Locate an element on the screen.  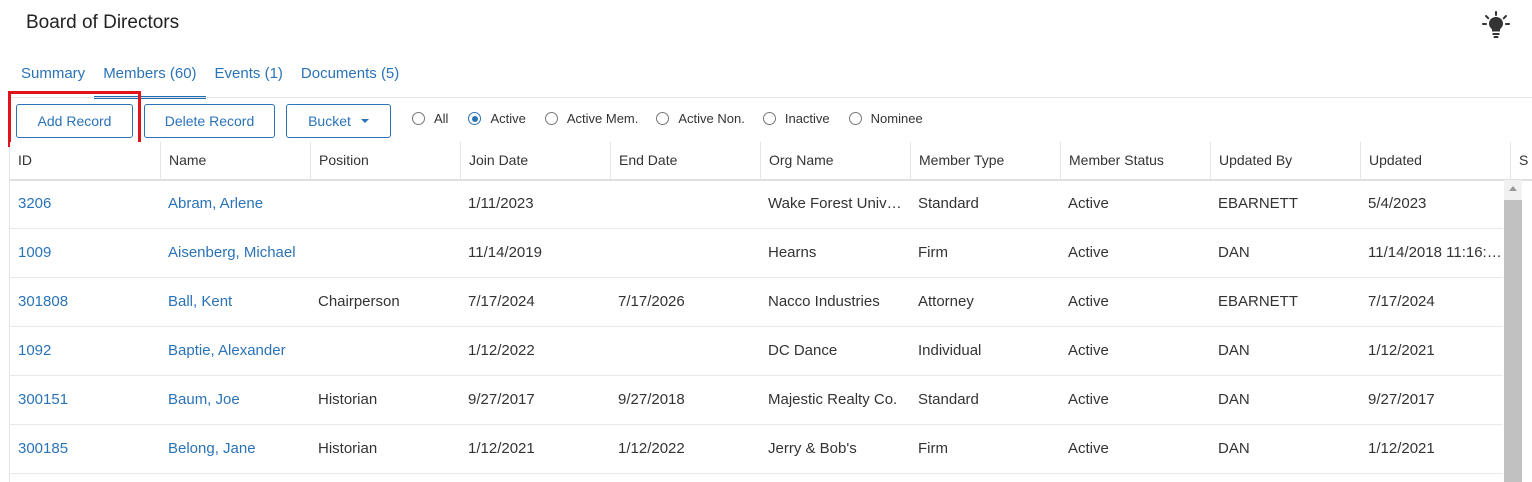
filter-active-label: Active is located at coordinates (508, 118).